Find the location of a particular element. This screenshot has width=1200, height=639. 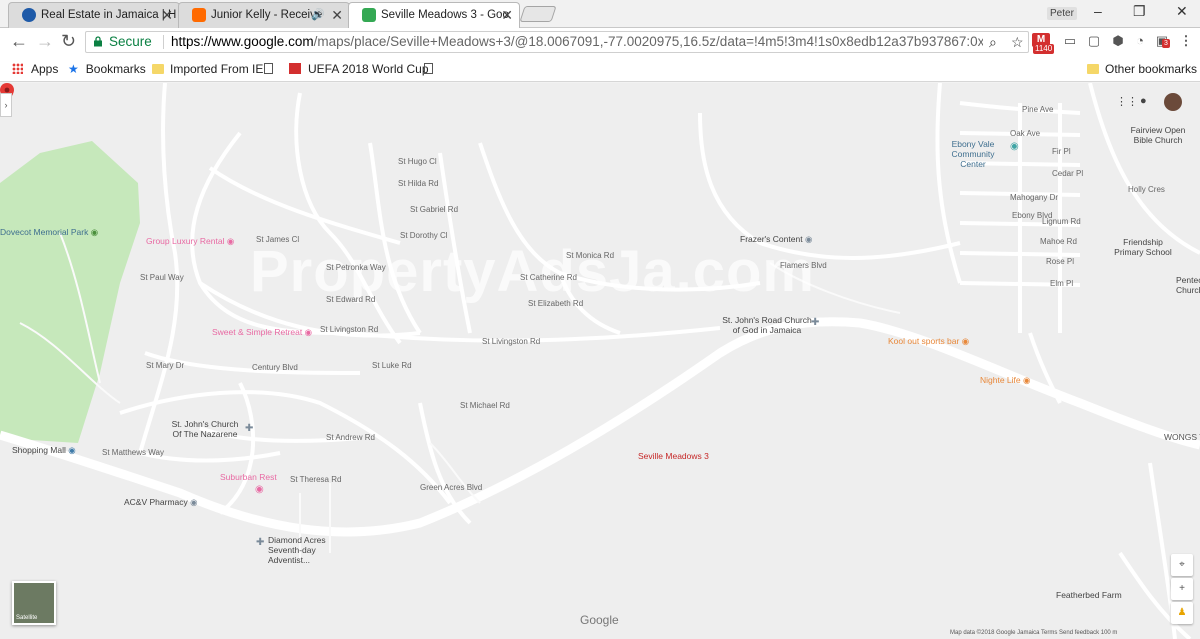

avatar is located at coordinates (1173, 102).